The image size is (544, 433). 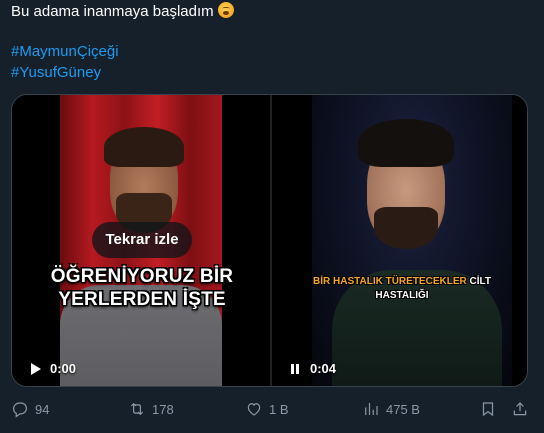 I want to click on repost-icon, so click(x=137, y=409).